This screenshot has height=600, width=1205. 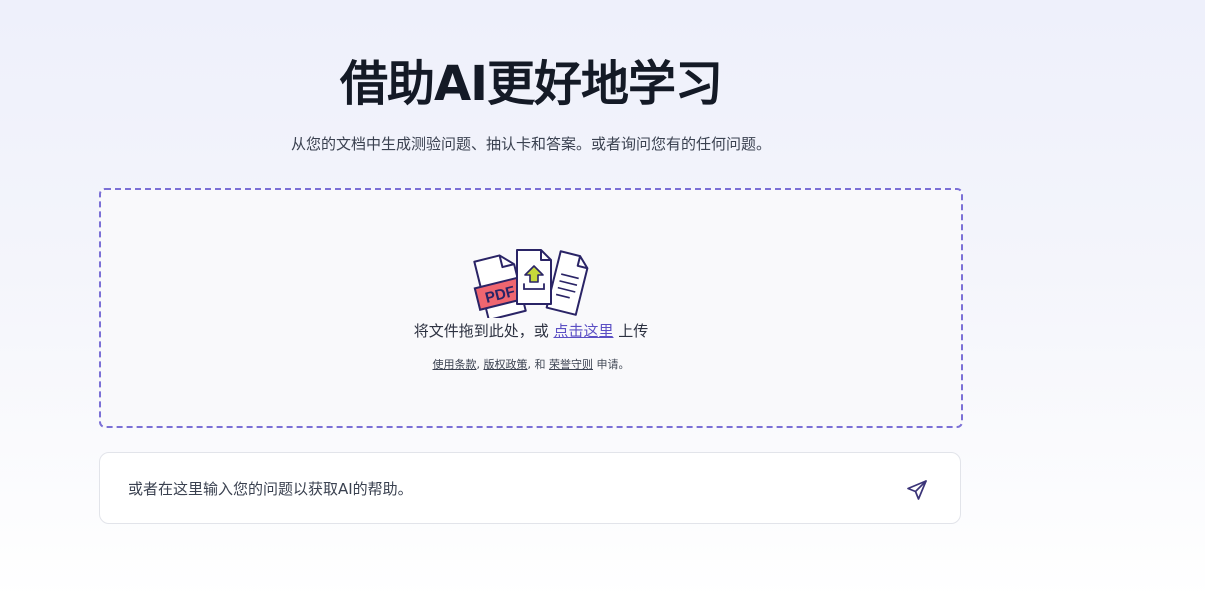 What do you see at coordinates (633, 331) in the screenshot?
I see `drop-instruction-suffix: 上传` at bounding box center [633, 331].